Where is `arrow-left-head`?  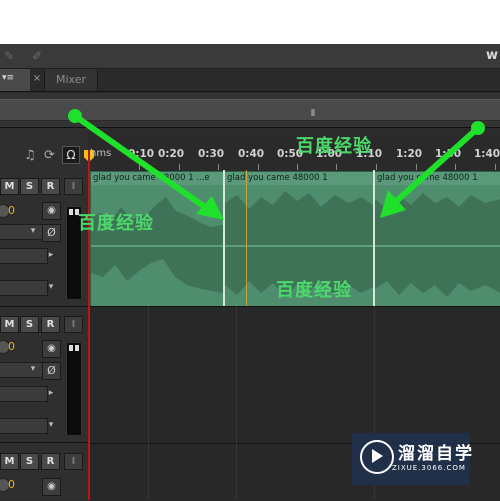 arrow-left-head is located at coordinates (210, 208).